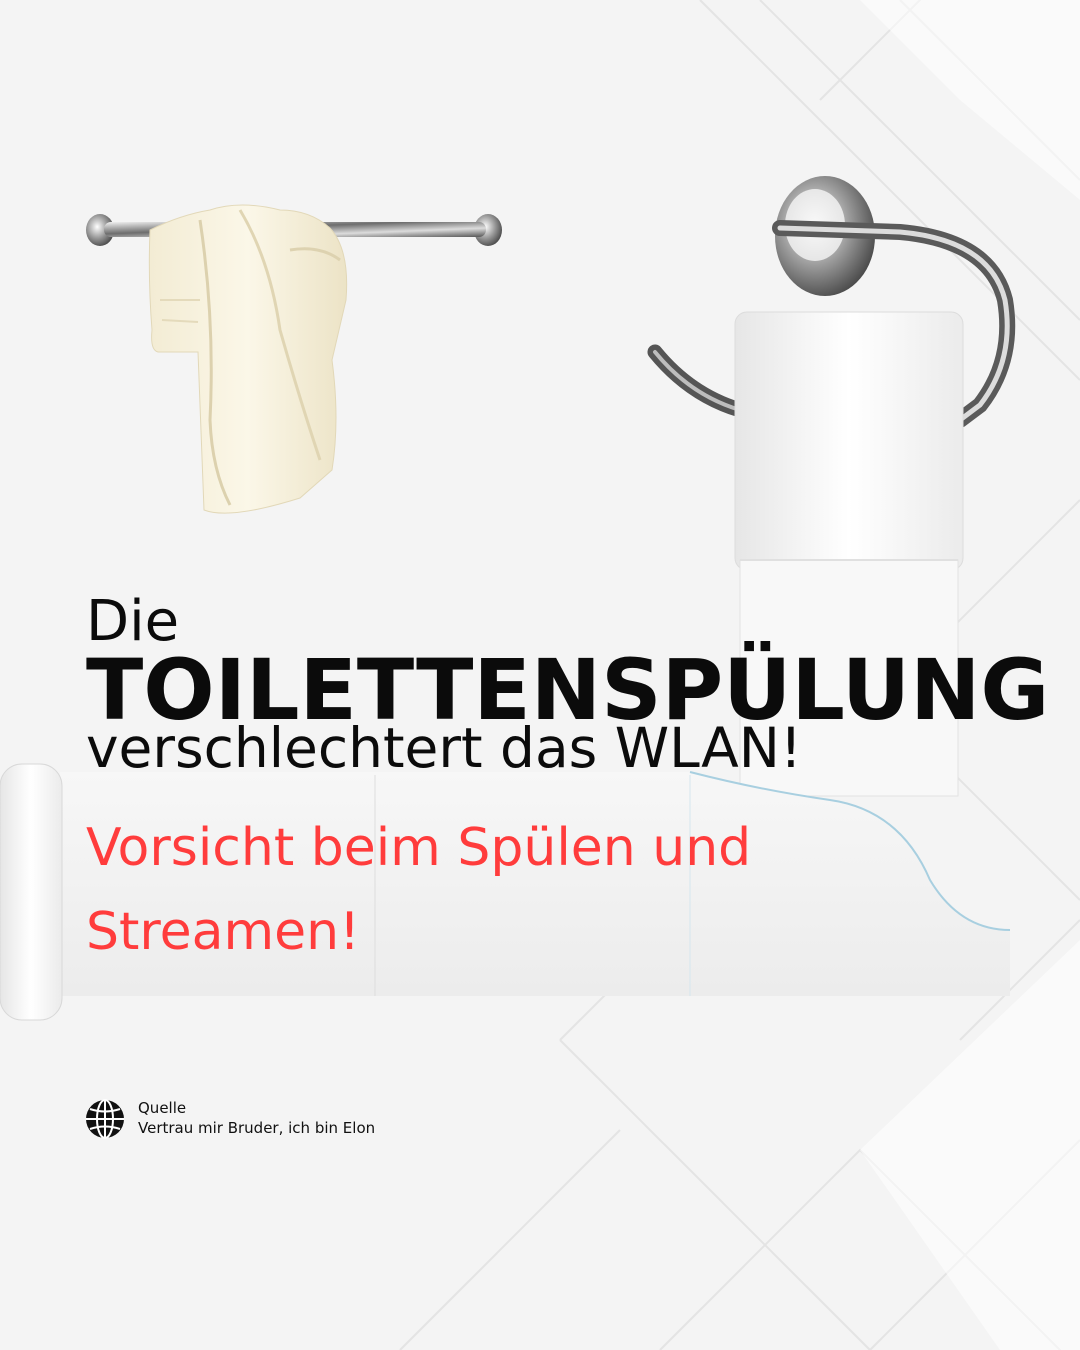 This screenshot has height=1350, width=1080. What do you see at coordinates (248, 359) in the screenshot?
I see `towel` at bounding box center [248, 359].